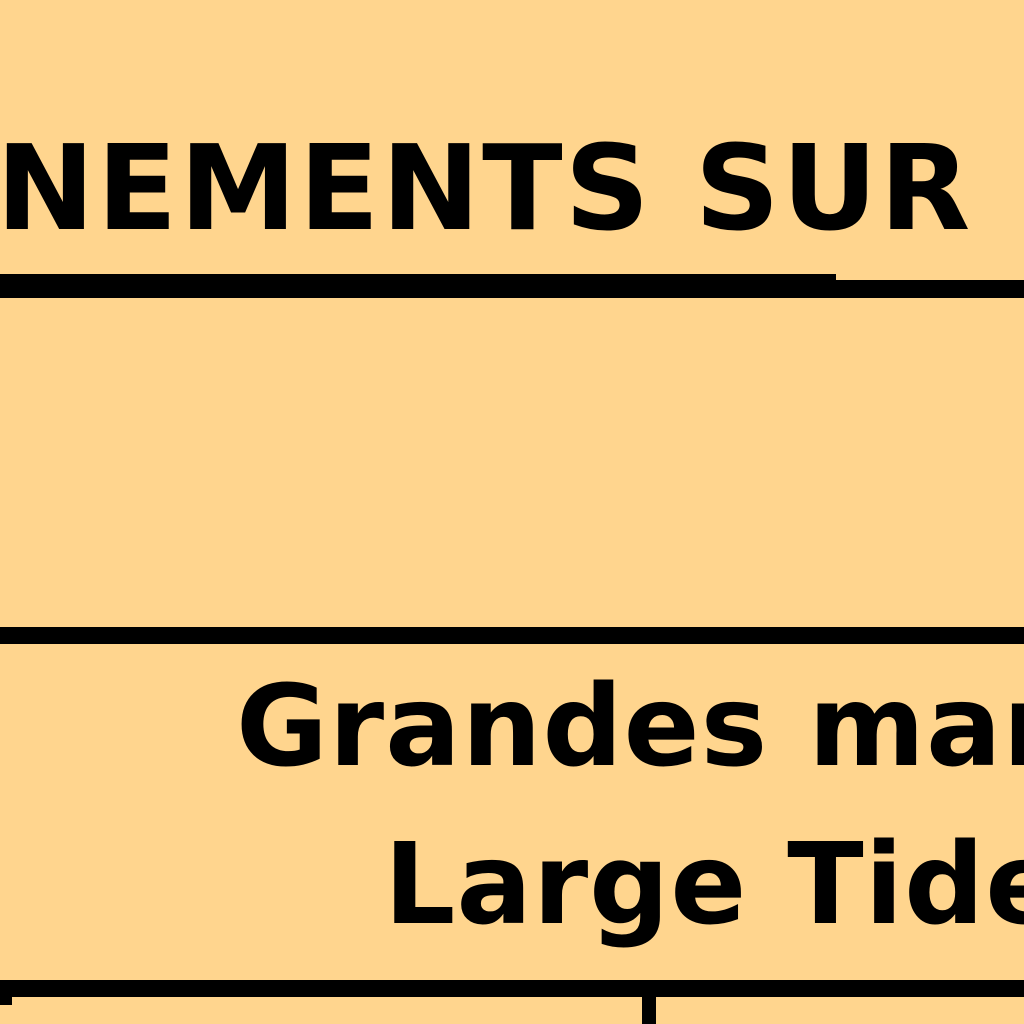  I want to click on column-divider-left, so click(6, 1001).